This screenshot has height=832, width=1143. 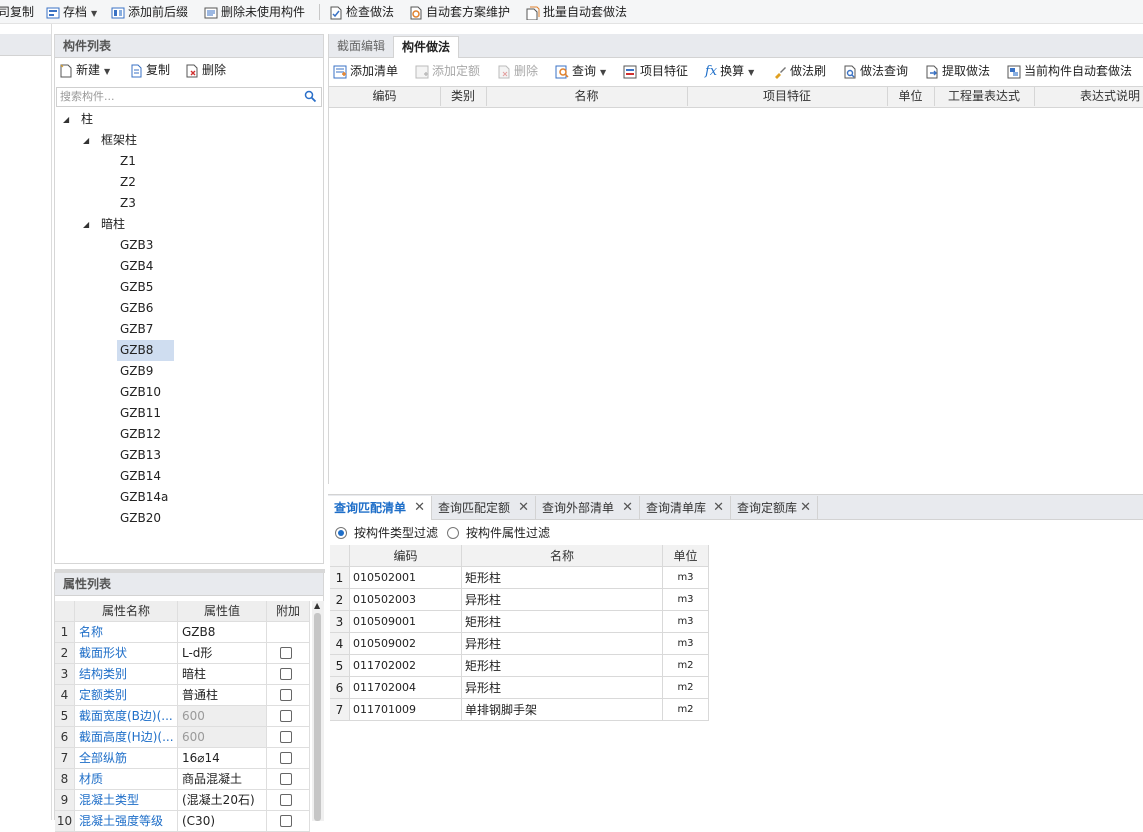 What do you see at coordinates (126, 653) in the screenshot?
I see `property-name: 截面形状` at bounding box center [126, 653].